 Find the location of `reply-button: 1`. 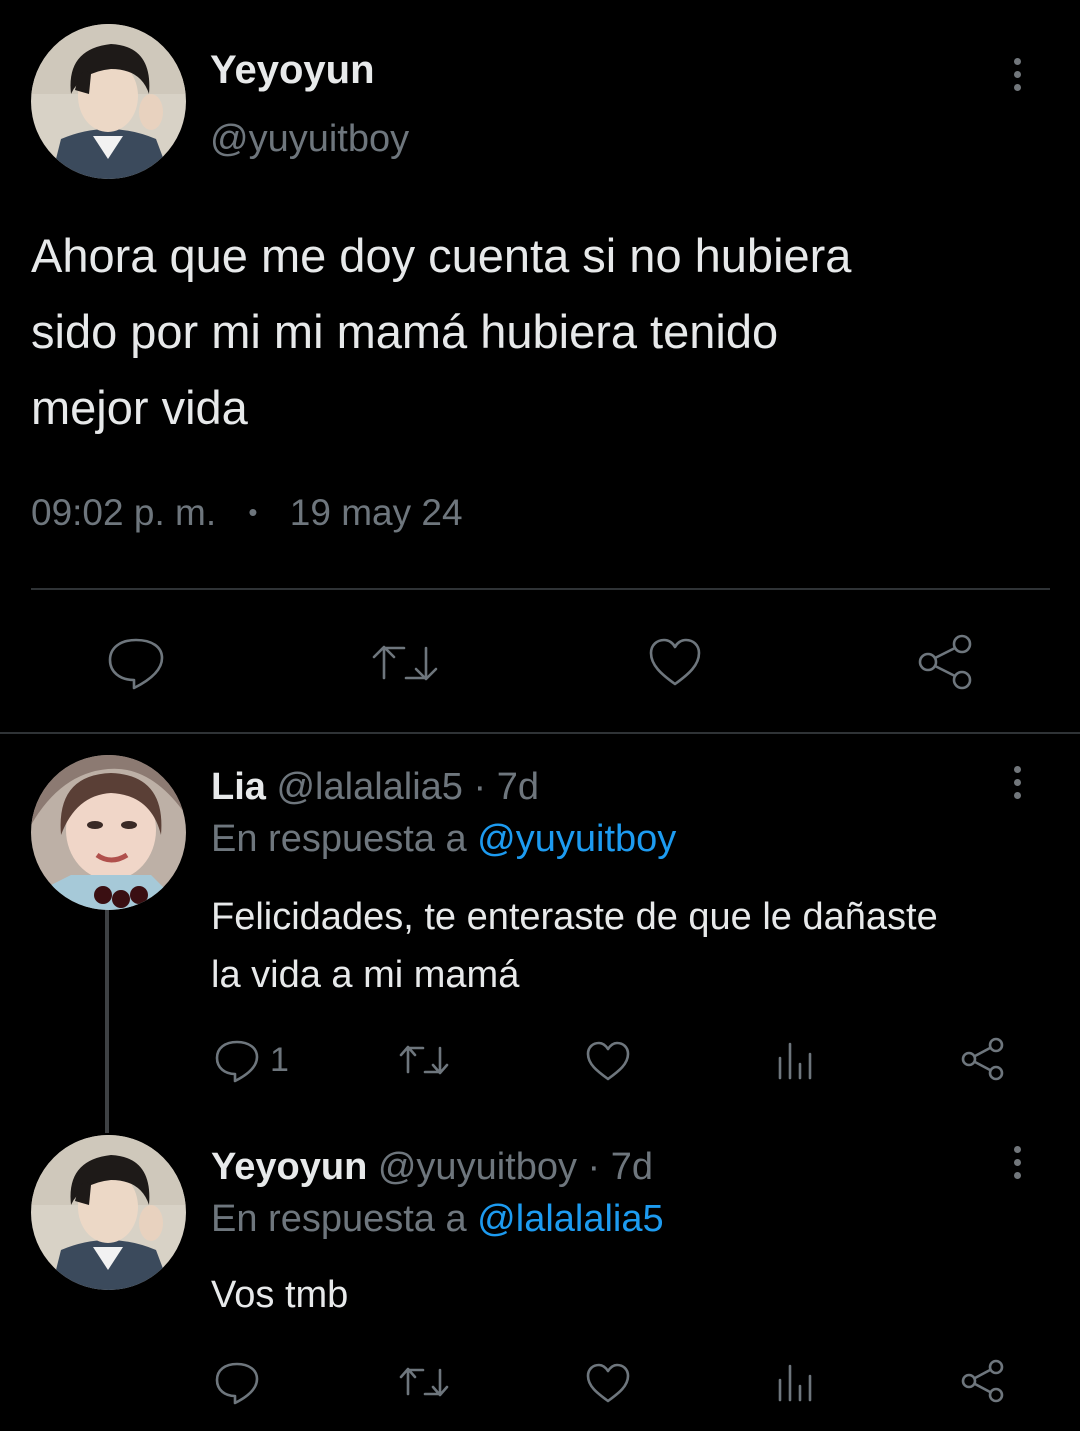

reply-button: 1 is located at coordinates (259, 1061).